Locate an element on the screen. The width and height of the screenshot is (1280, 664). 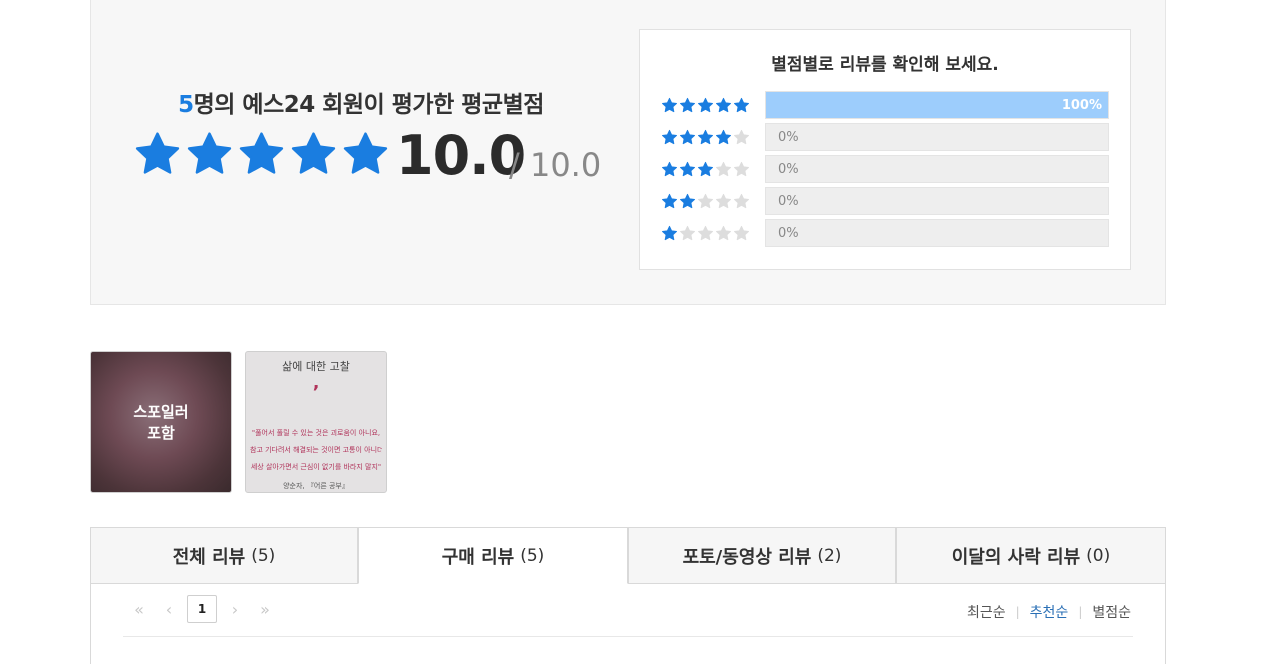
last-page-icon: » is located at coordinates (265, 609).